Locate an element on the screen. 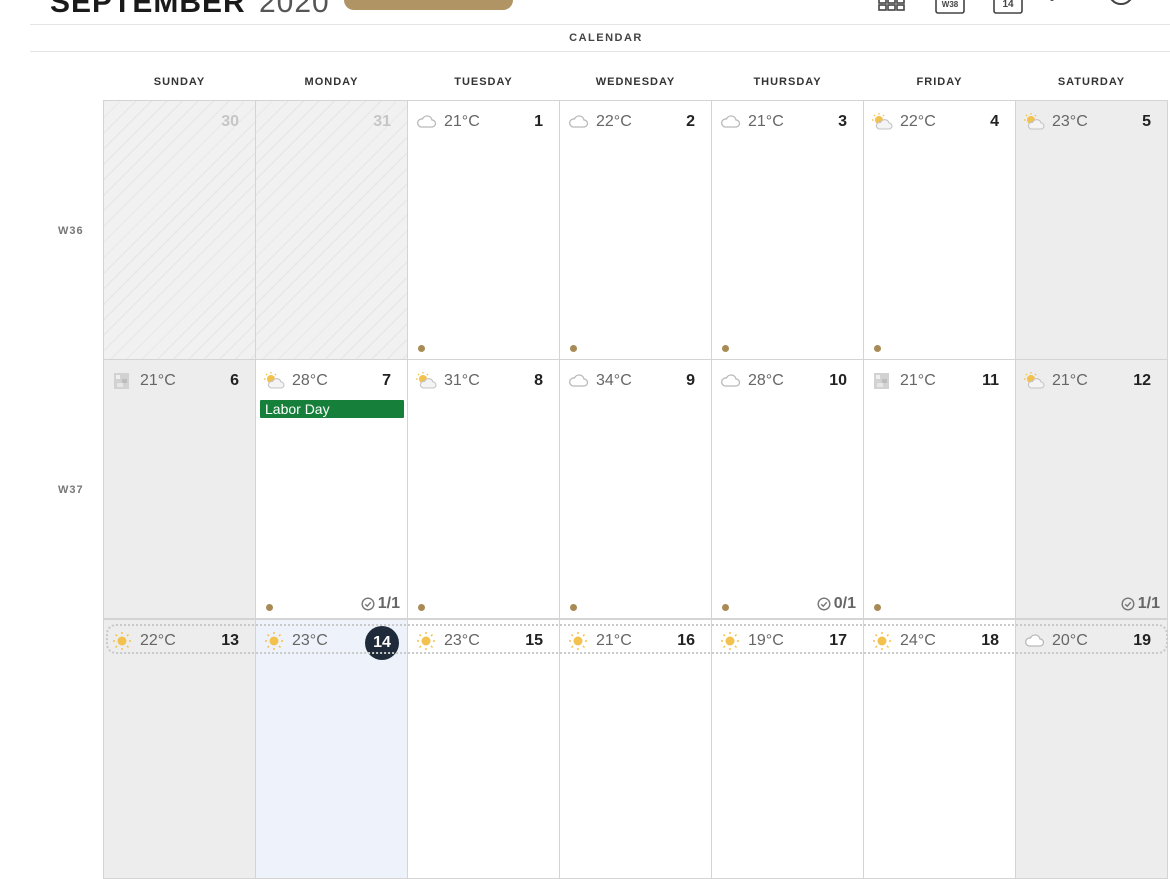 The width and height of the screenshot is (1170, 879). header-divider is located at coordinates (600, 24).